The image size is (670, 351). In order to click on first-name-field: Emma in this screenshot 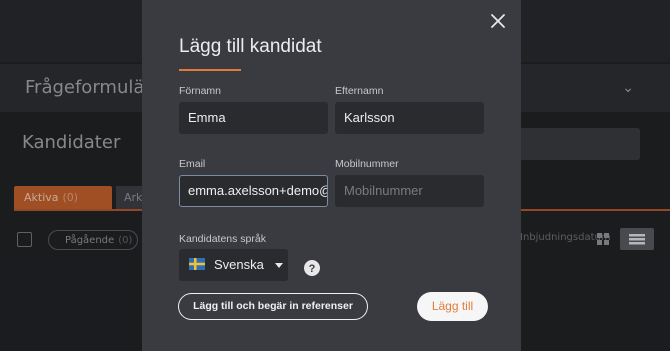, I will do `click(253, 118)`.